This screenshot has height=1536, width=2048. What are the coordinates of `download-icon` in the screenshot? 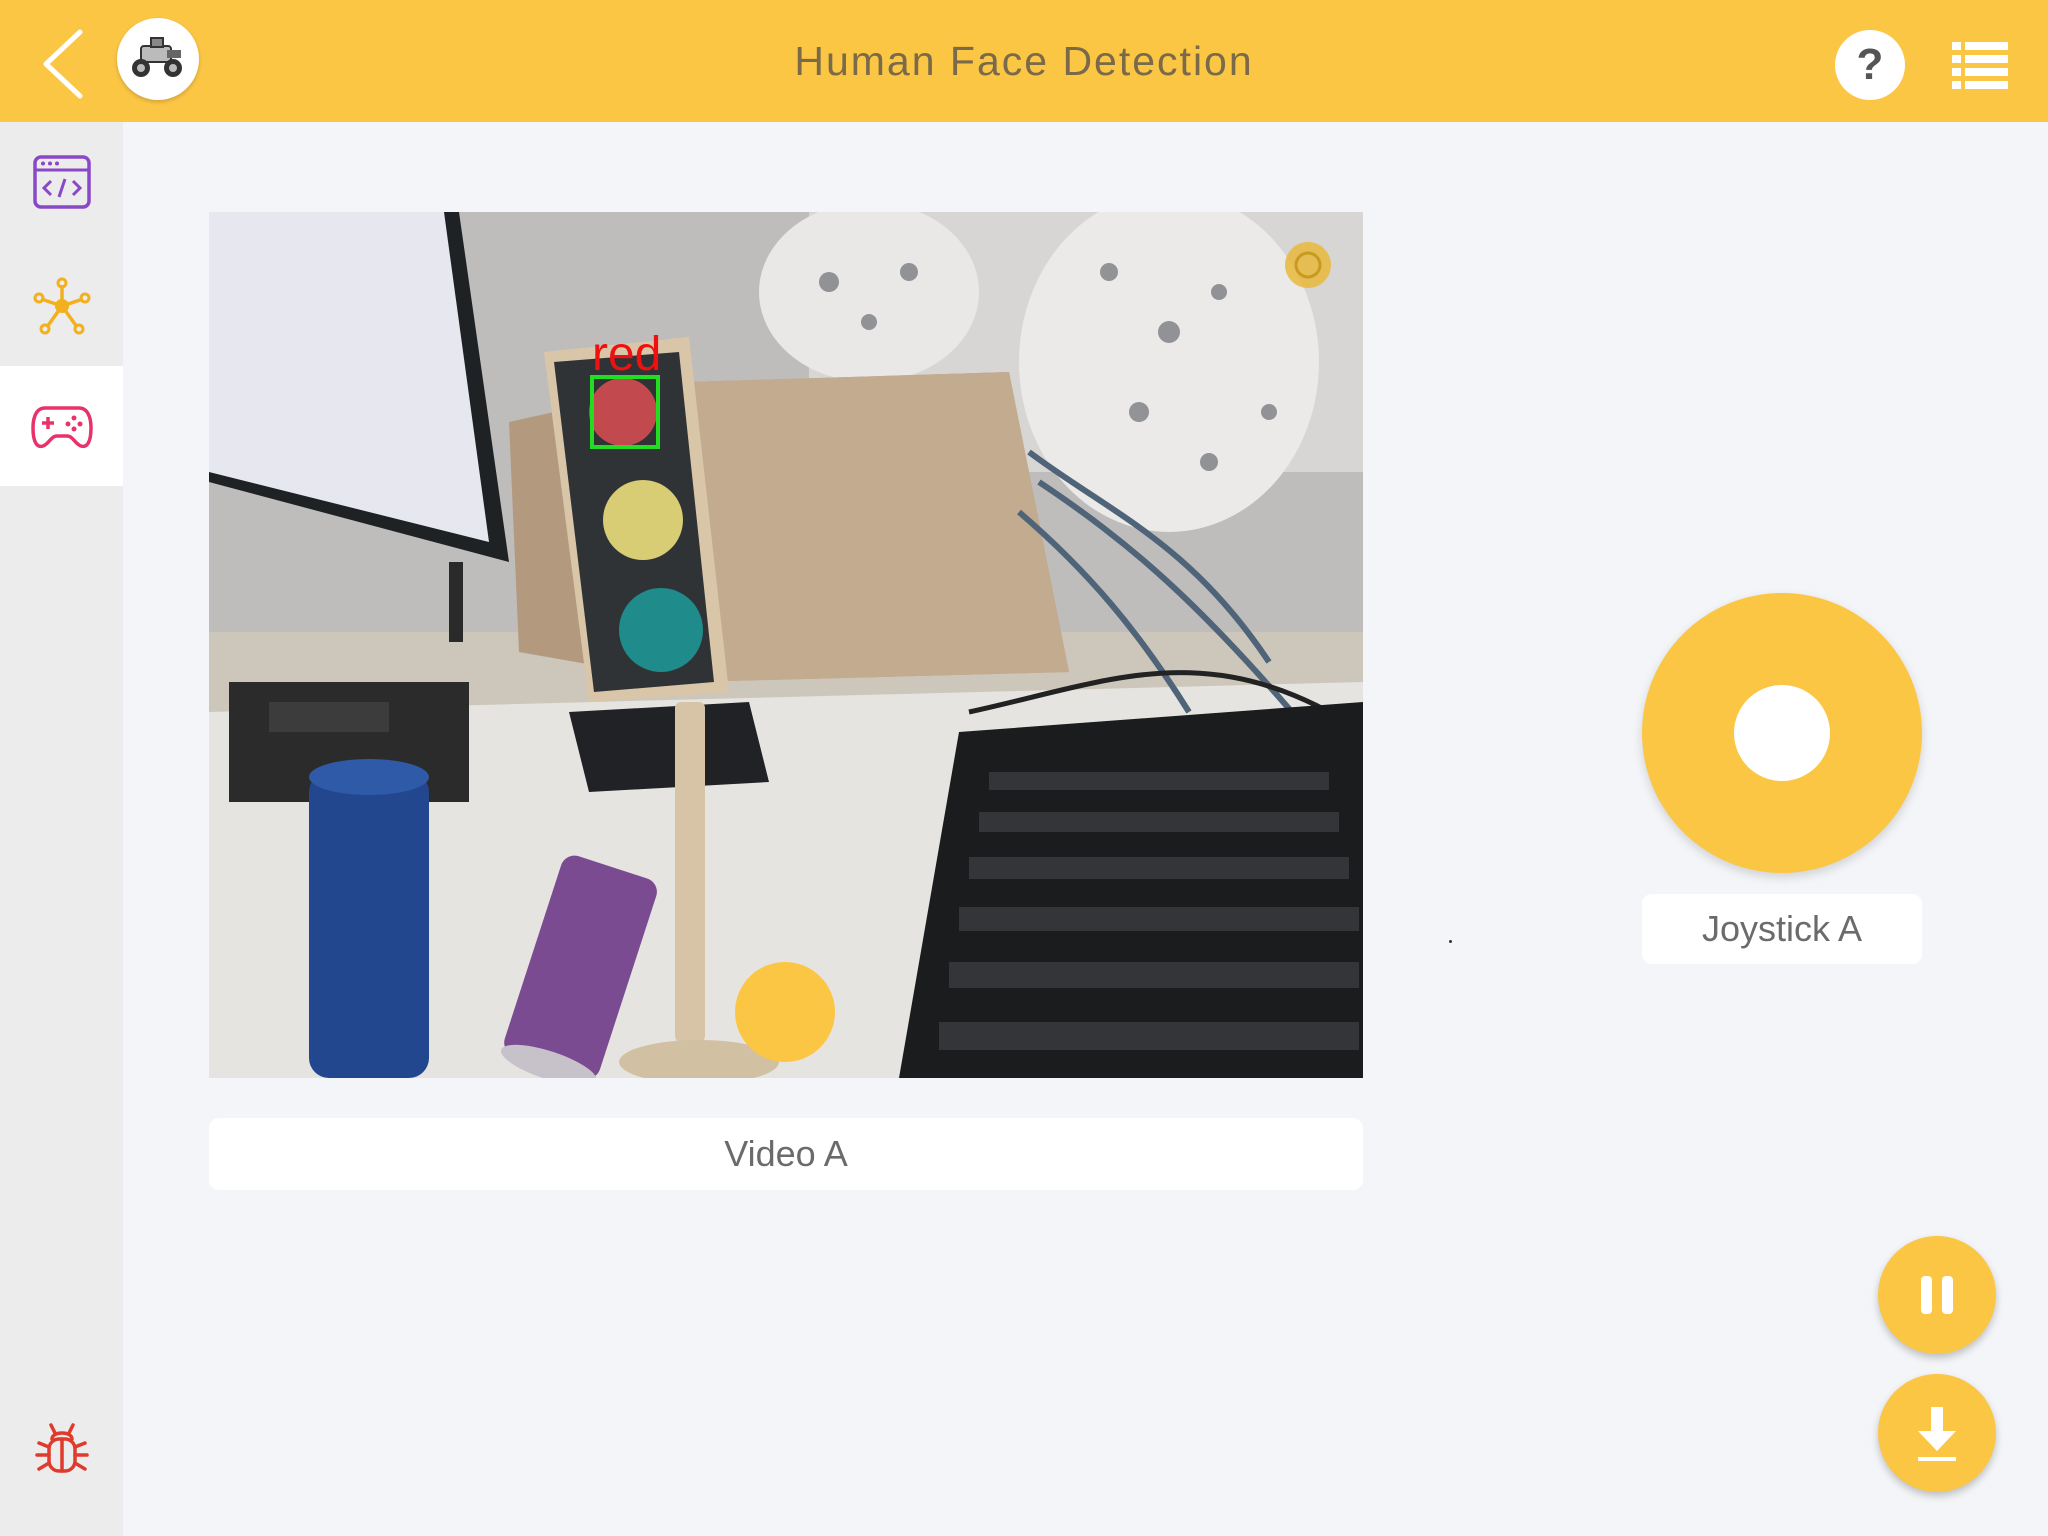 It's located at (1937, 1434).